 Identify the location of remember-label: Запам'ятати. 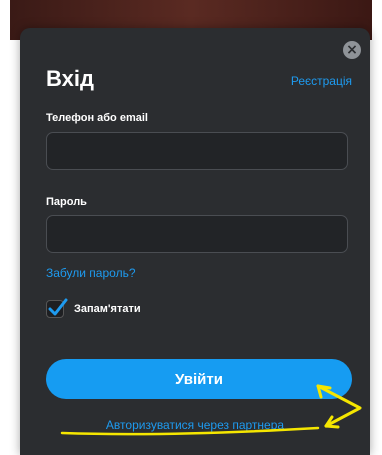
(107, 309).